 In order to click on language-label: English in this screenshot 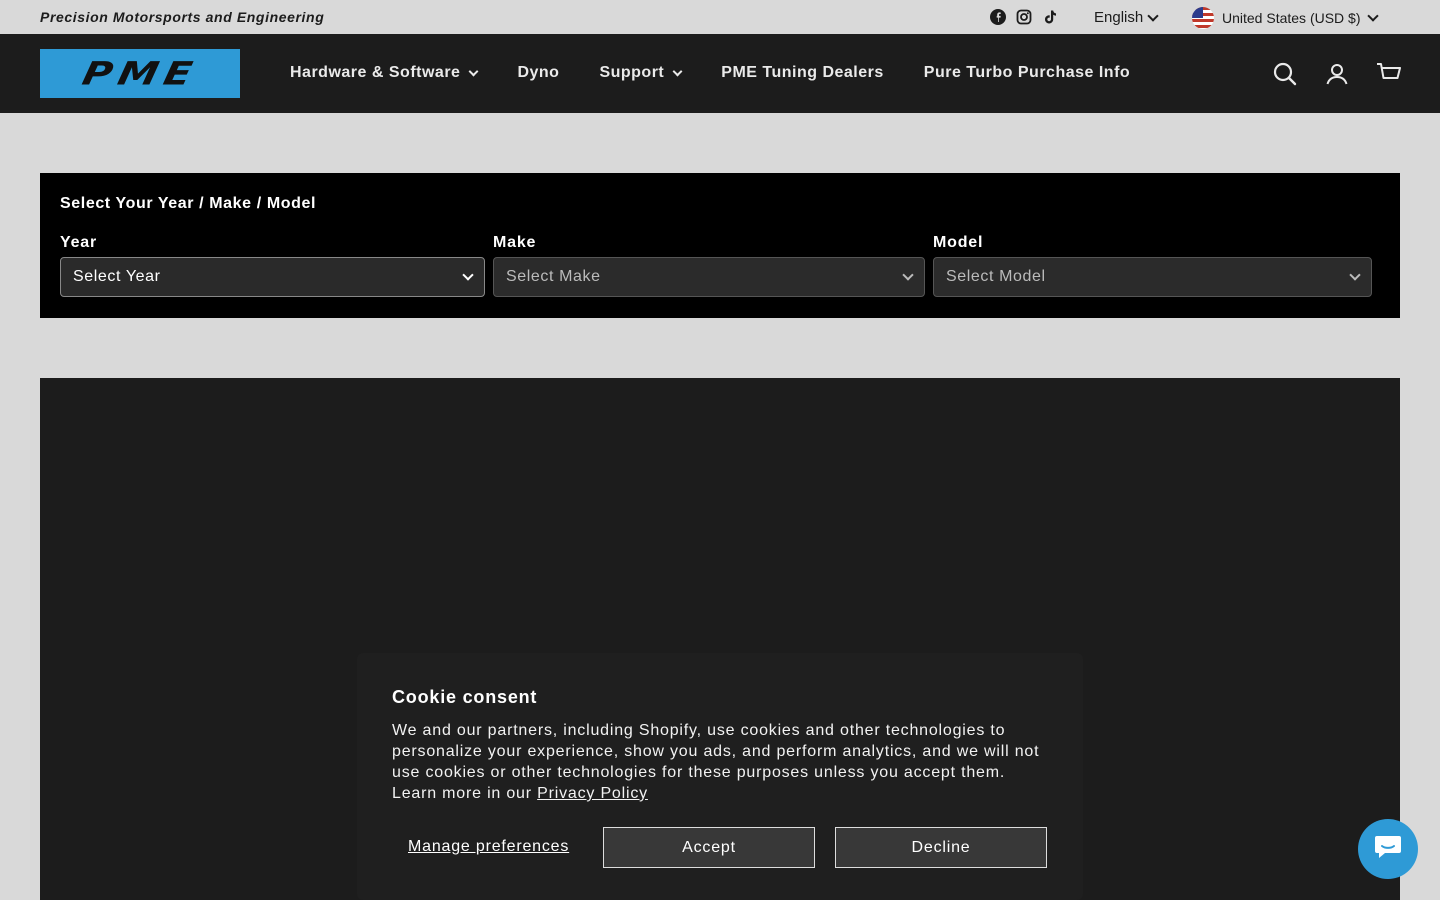, I will do `click(1119, 17)`.